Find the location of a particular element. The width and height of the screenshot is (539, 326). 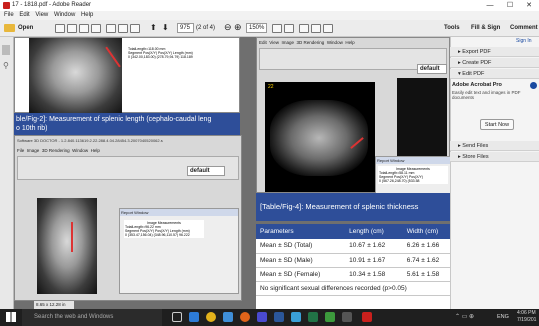

chrome-icon is located at coordinates (211, 317).